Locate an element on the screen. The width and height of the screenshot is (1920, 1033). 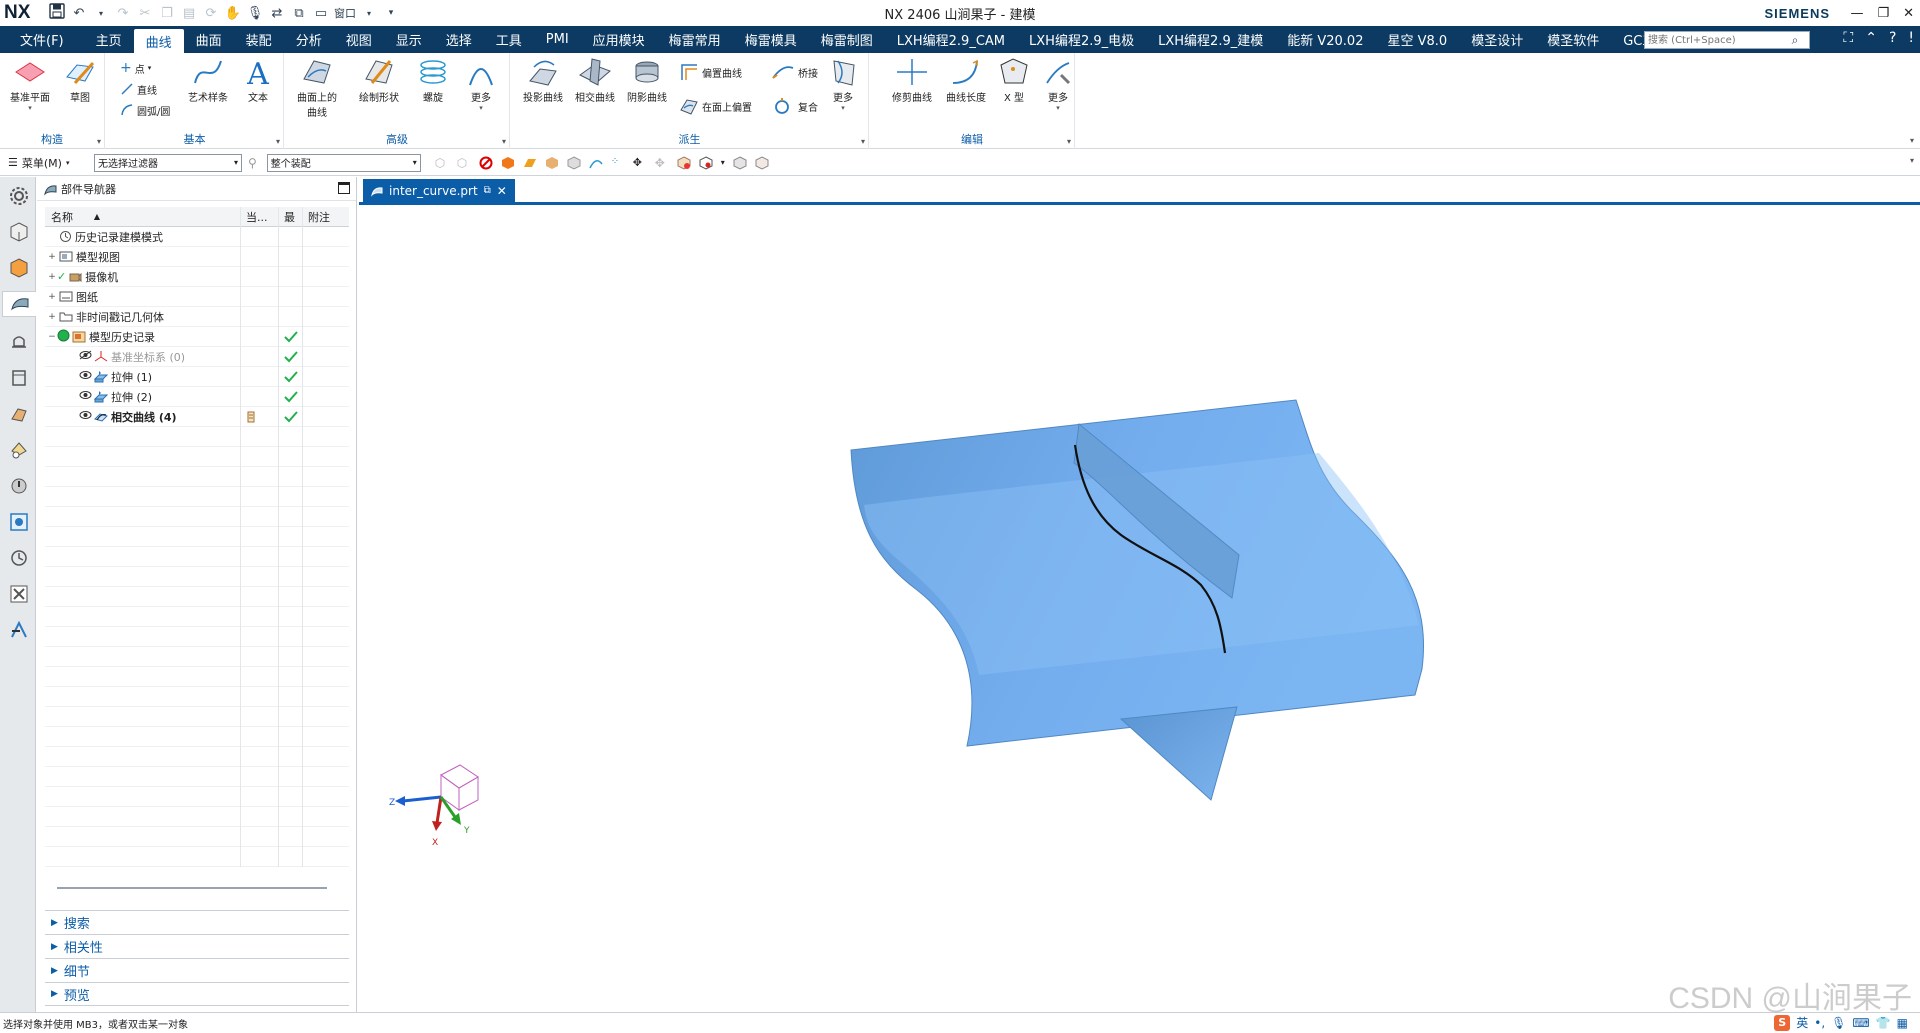
notification-icon: ! is located at coordinates (1911, 38).